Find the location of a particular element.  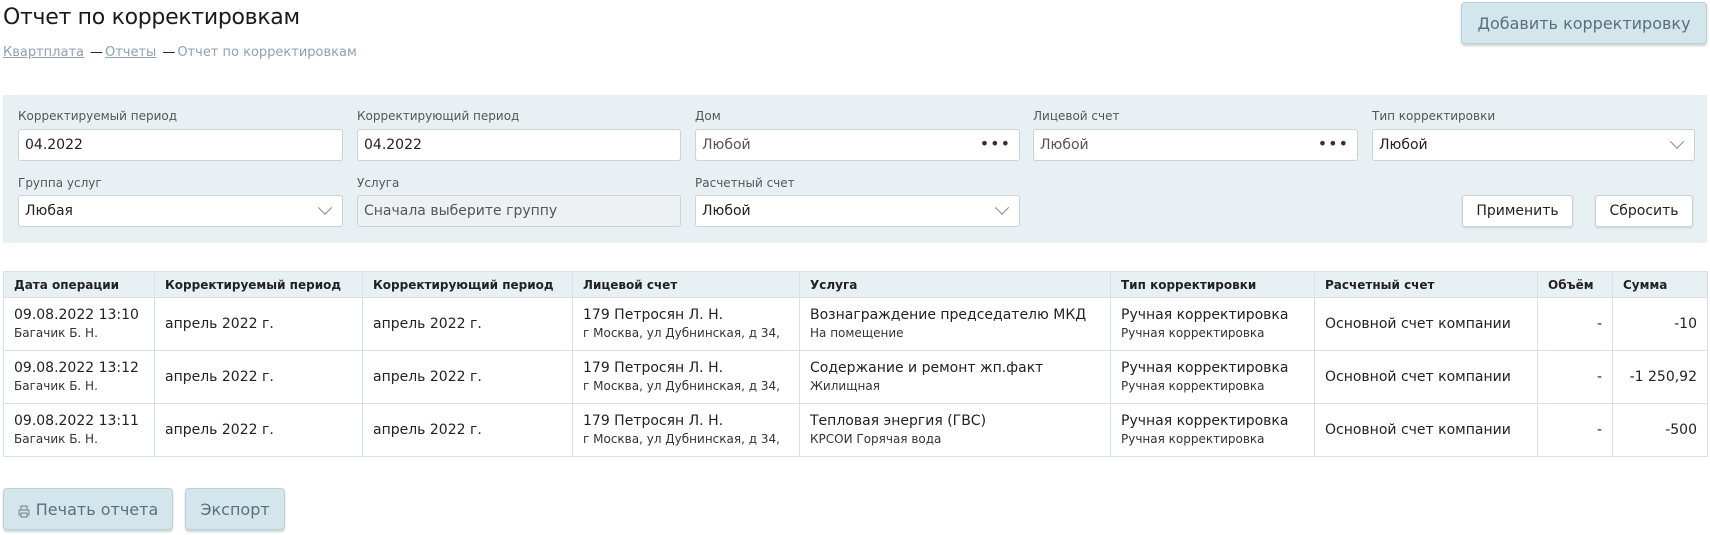

col-header-sum: Сумма is located at coordinates (1660, 284).